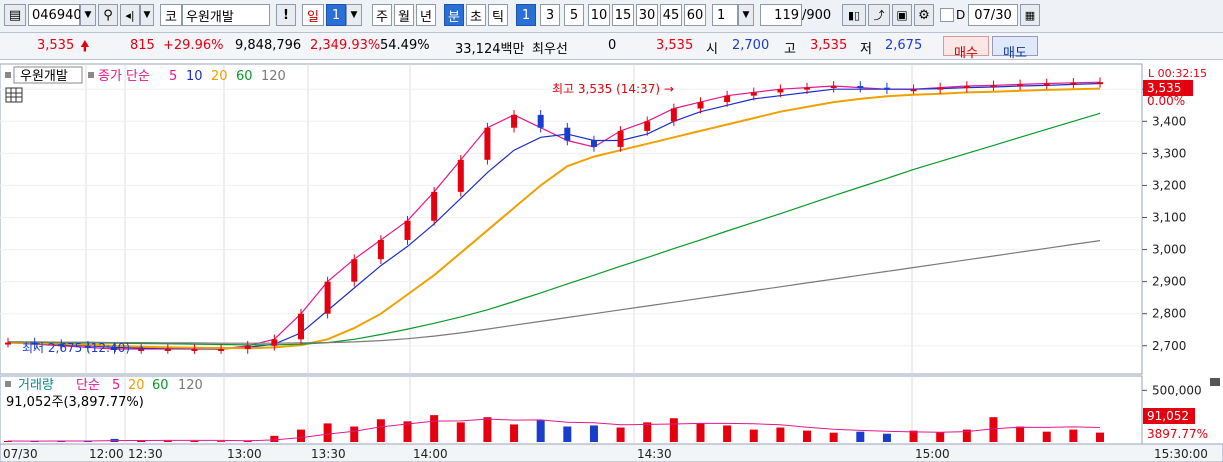  What do you see at coordinates (574, 15) in the screenshot?
I see `interval-5-button: 5` at bounding box center [574, 15].